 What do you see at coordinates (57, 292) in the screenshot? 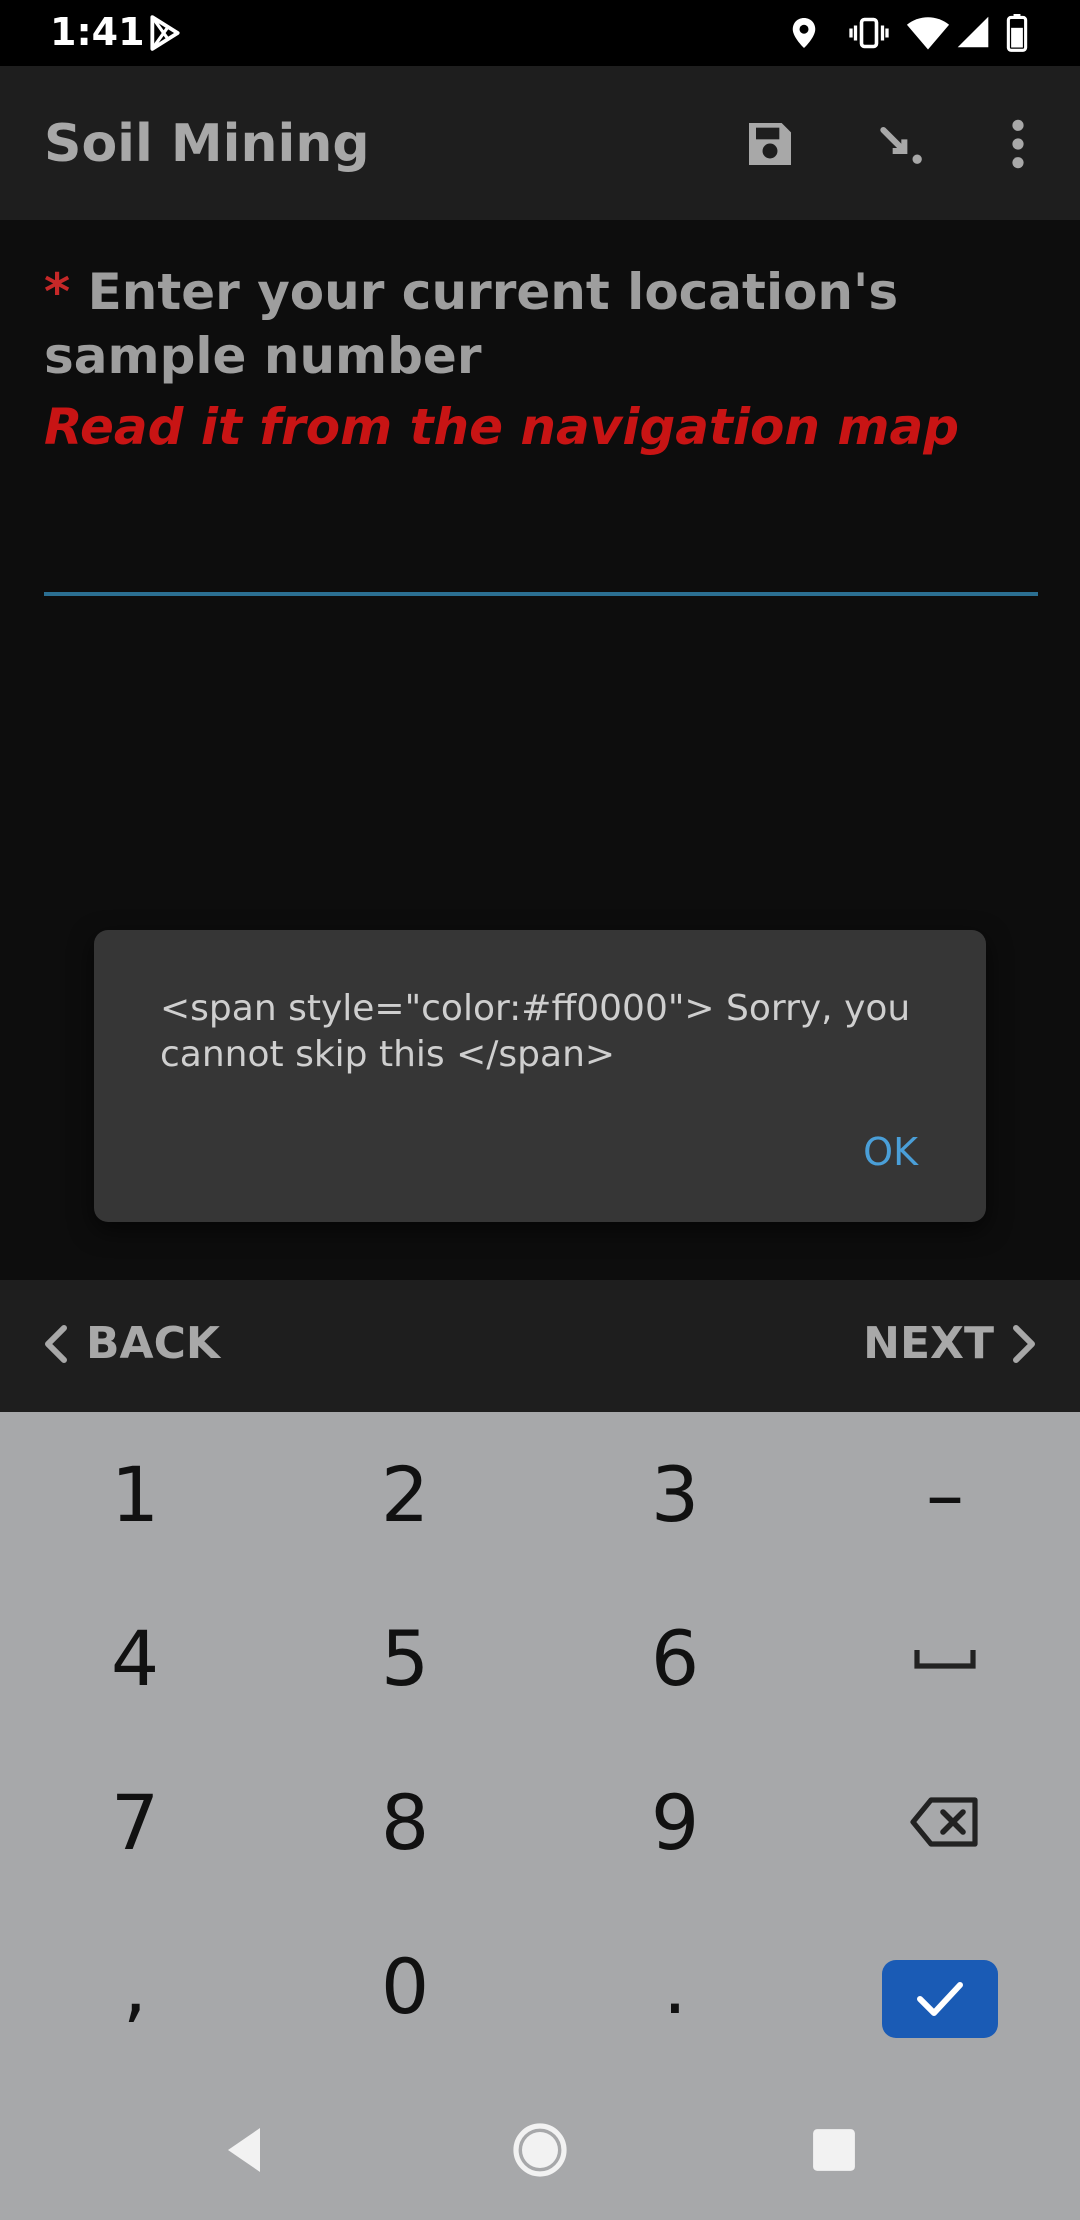
I see `required-marker: *` at bounding box center [57, 292].